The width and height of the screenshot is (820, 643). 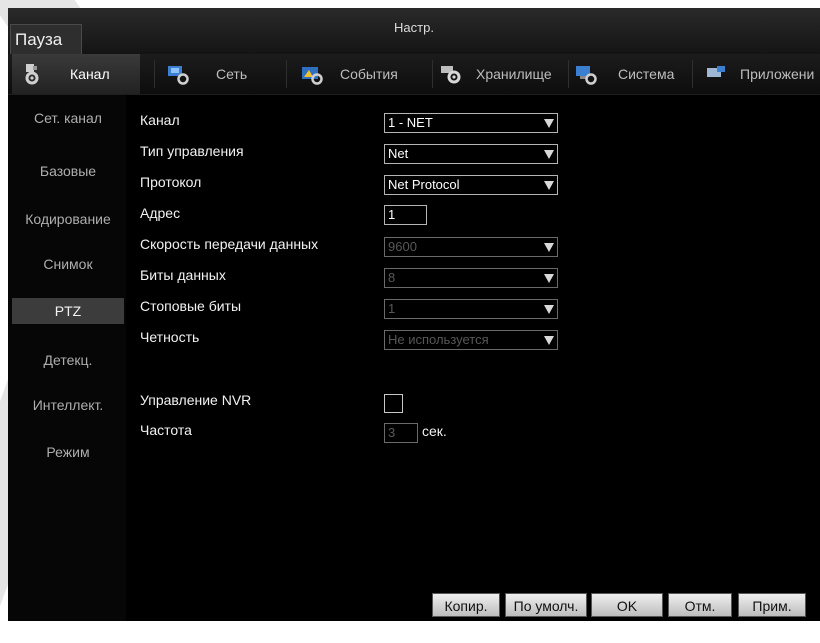 I want to click on frequency-input: 3, so click(x=401, y=433).